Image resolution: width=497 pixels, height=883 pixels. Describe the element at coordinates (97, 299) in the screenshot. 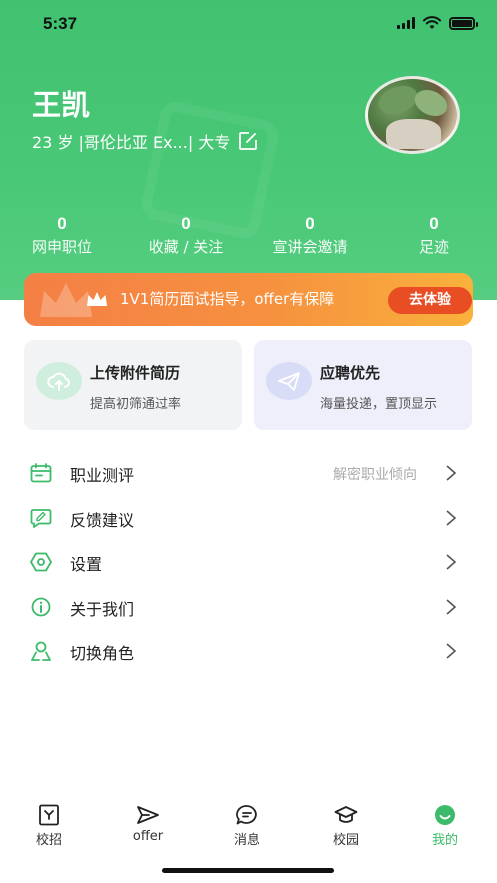

I see `crown-icon` at that location.